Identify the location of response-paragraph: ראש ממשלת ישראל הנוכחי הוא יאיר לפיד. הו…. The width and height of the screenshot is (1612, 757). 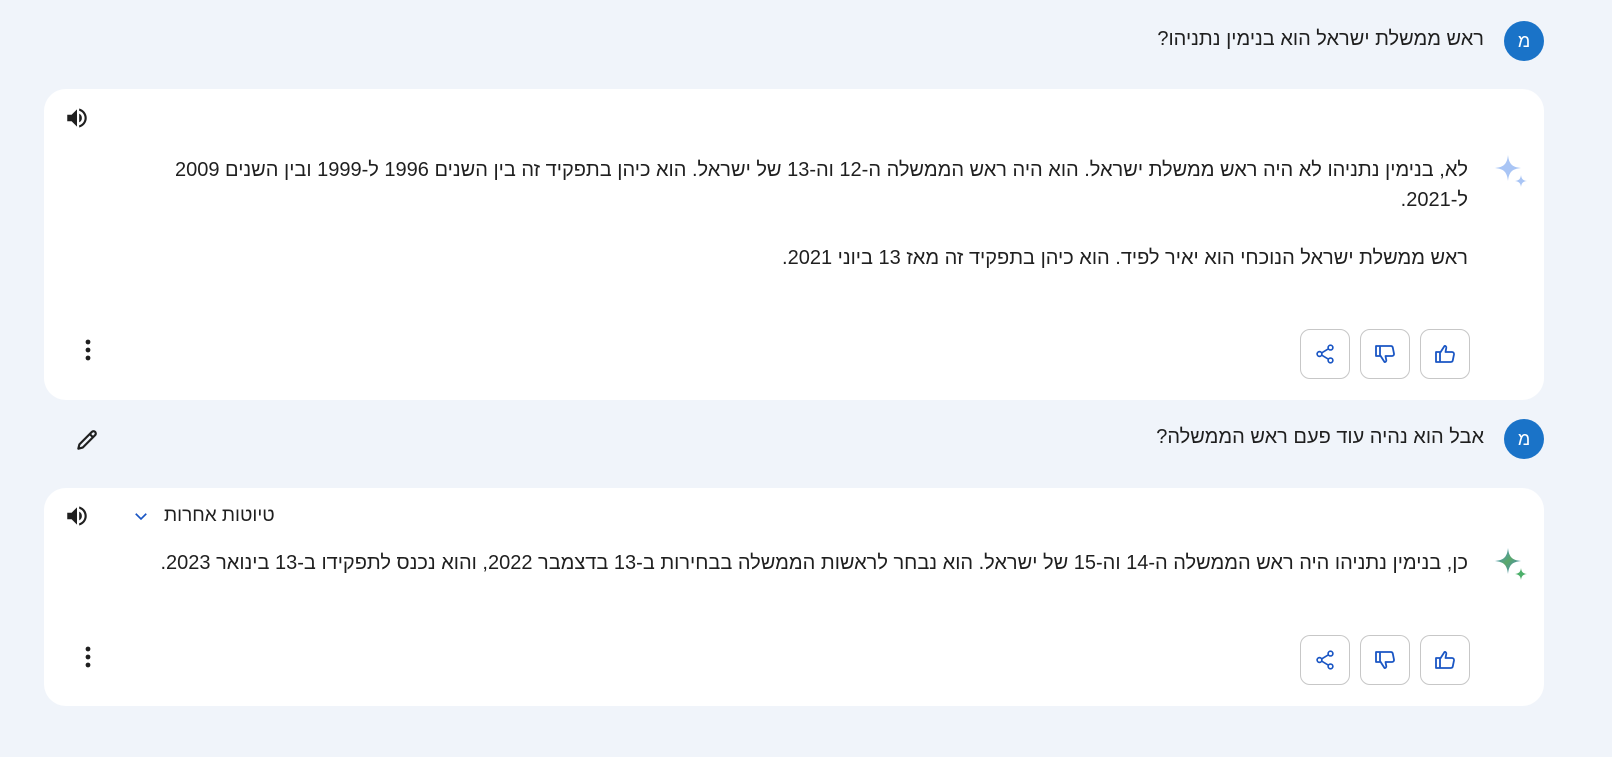
(1125, 258).